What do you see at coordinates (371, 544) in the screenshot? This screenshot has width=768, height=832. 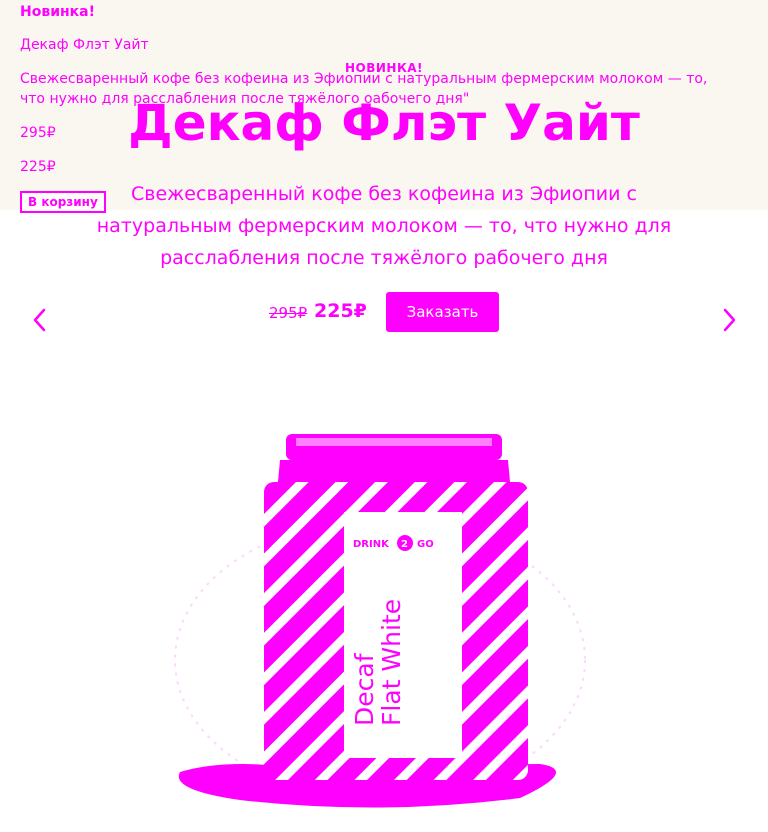 I see `svg-text: DRINK` at bounding box center [371, 544].